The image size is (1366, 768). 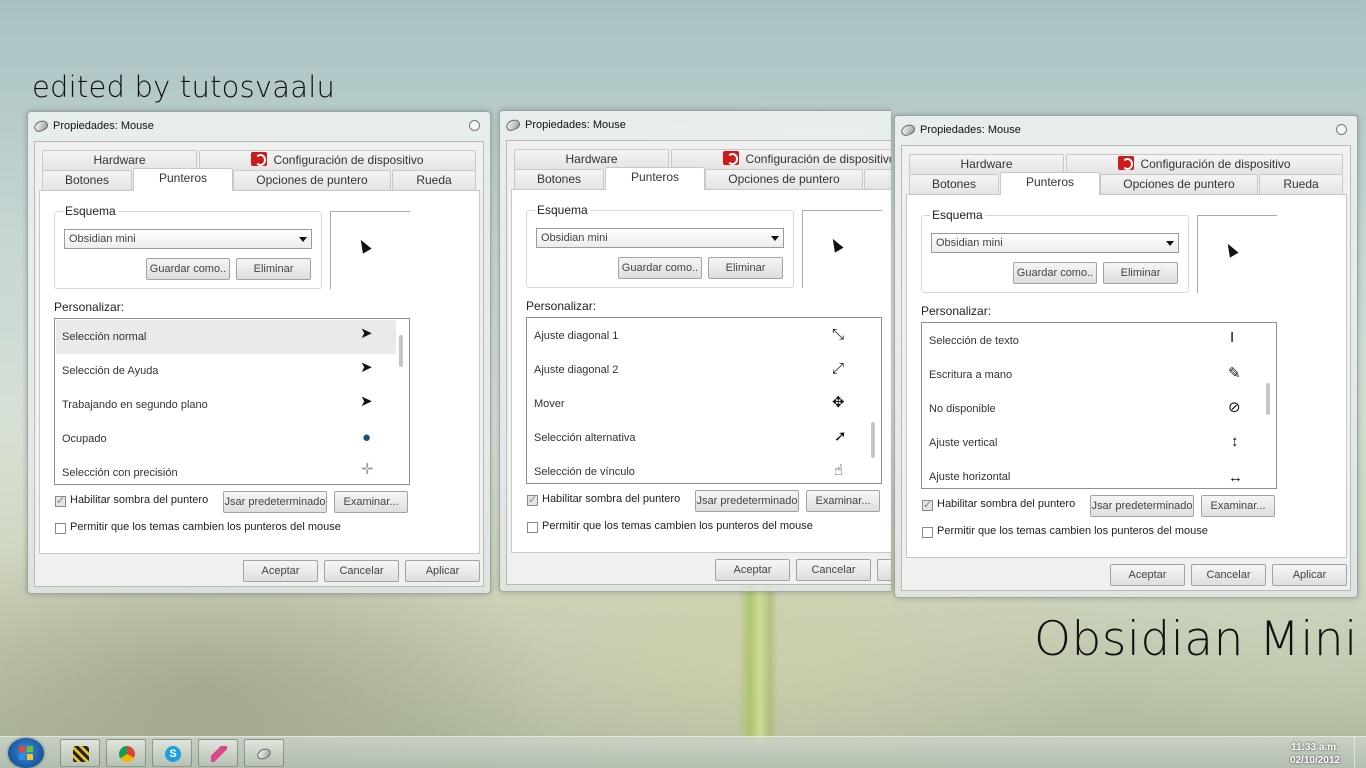 I want to click on list-item: Ajuste horizontal ↔, so click(x=1093, y=474).